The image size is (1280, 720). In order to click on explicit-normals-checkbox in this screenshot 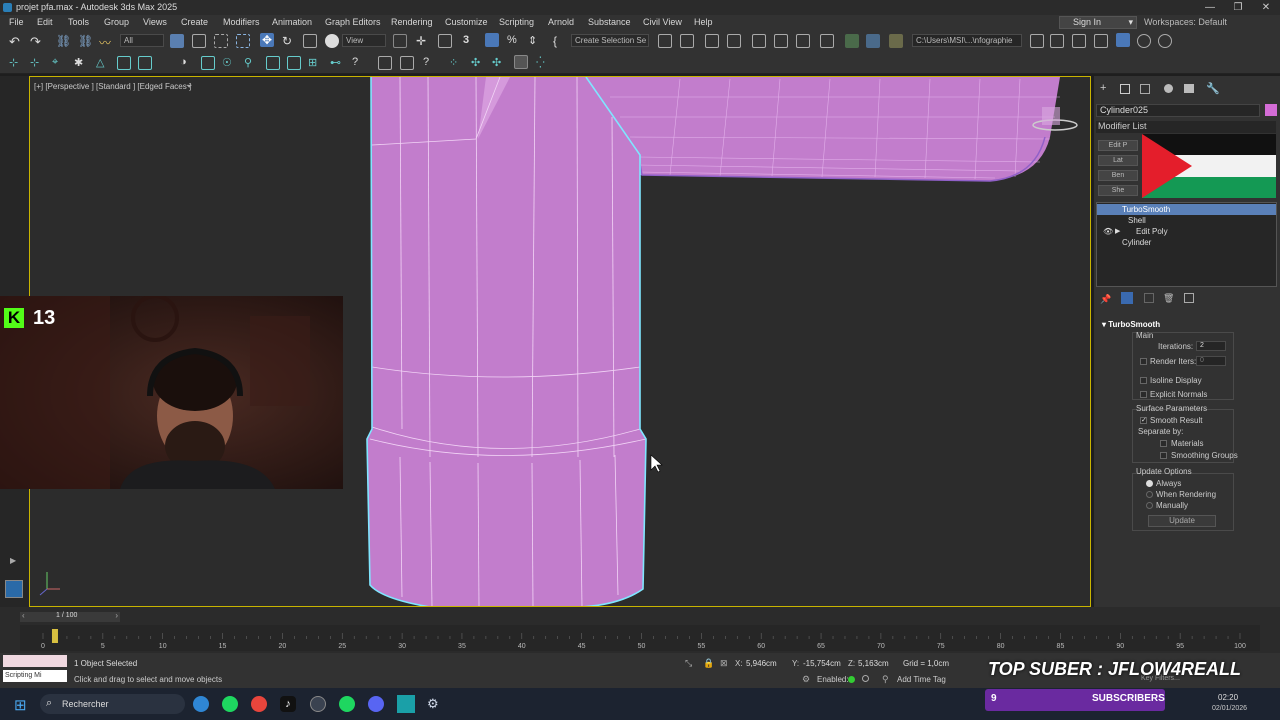, I will do `click(1143, 394)`.